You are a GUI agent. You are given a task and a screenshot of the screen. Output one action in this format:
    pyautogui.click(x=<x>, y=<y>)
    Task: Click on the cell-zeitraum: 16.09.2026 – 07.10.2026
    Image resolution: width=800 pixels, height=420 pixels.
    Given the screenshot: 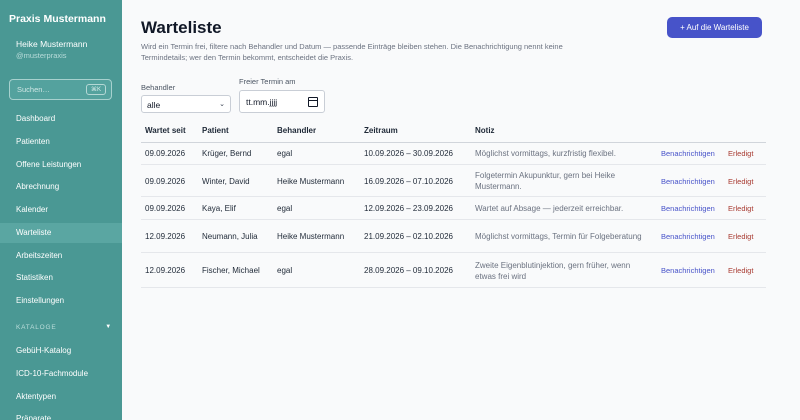 What is the action you would take?
    pyautogui.click(x=408, y=181)
    